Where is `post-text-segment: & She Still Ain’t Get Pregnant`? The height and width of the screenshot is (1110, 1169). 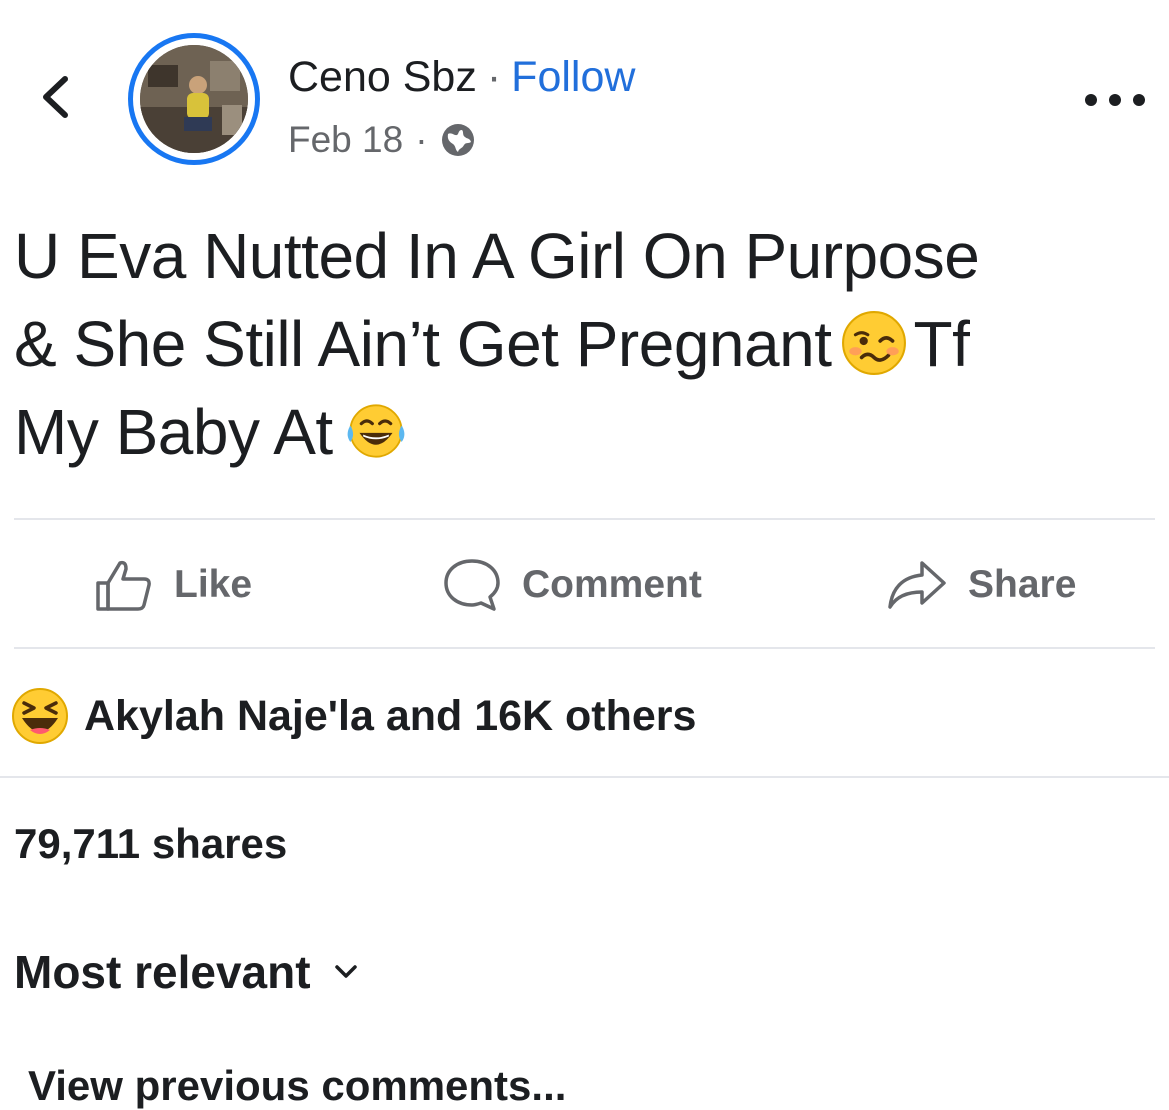
post-text-segment: & She Still Ain’t Get Pregnant is located at coordinates (423, 344).